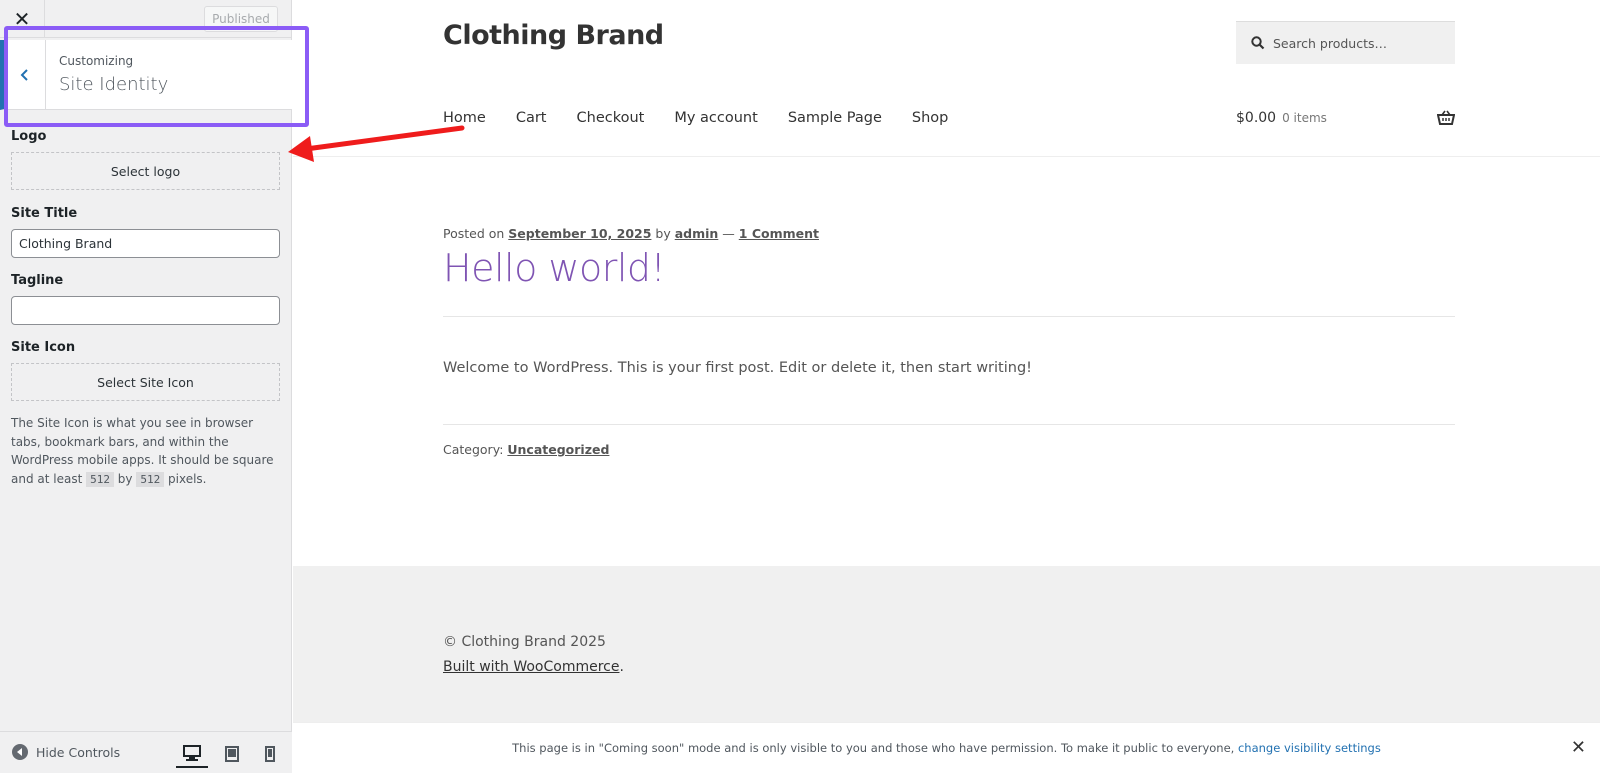  Describe the element at coordinates (930, 118) in the screenshot. I see `nav-item-shop: Shop` at that location.